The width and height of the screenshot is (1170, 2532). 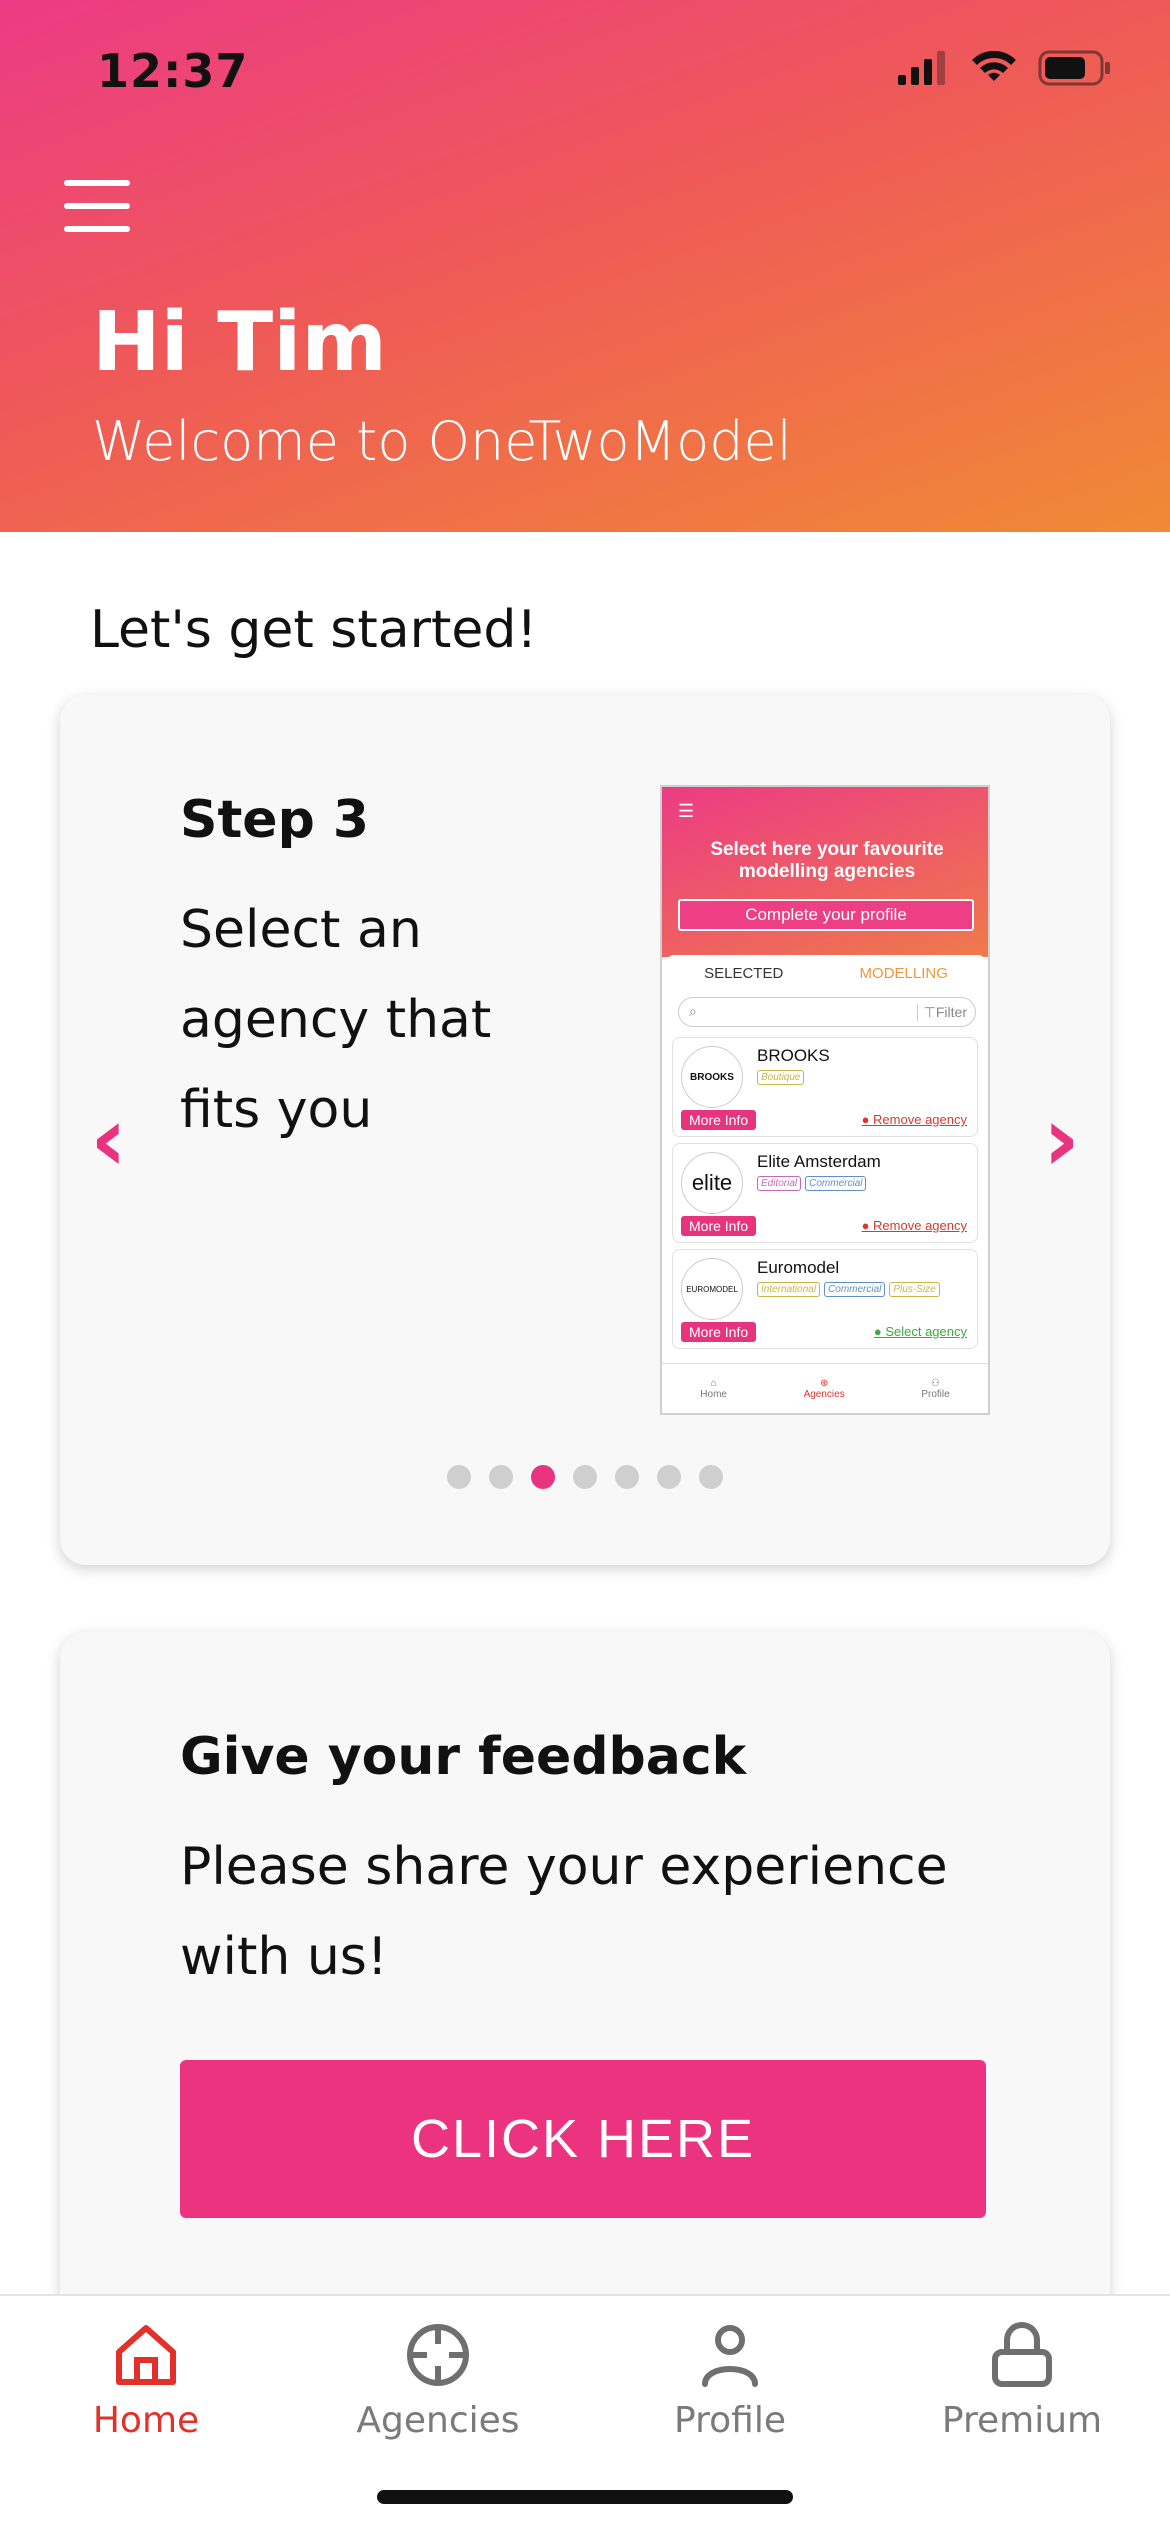 What do you see at coordinates (463, 1757) in the screenshot?
I see `feedback-title: Give your feedback` at bounding box center [463, 1757].